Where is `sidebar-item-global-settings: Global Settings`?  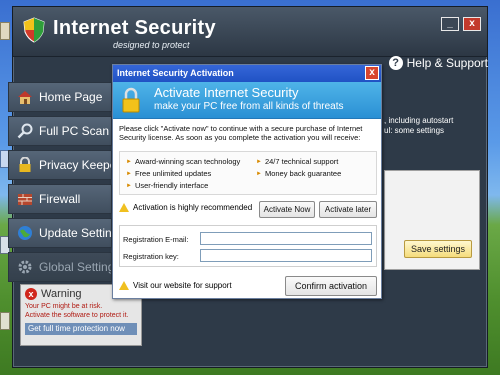
sidebar-item-global-settings: Global Settings is located at coordinates (60, 267).